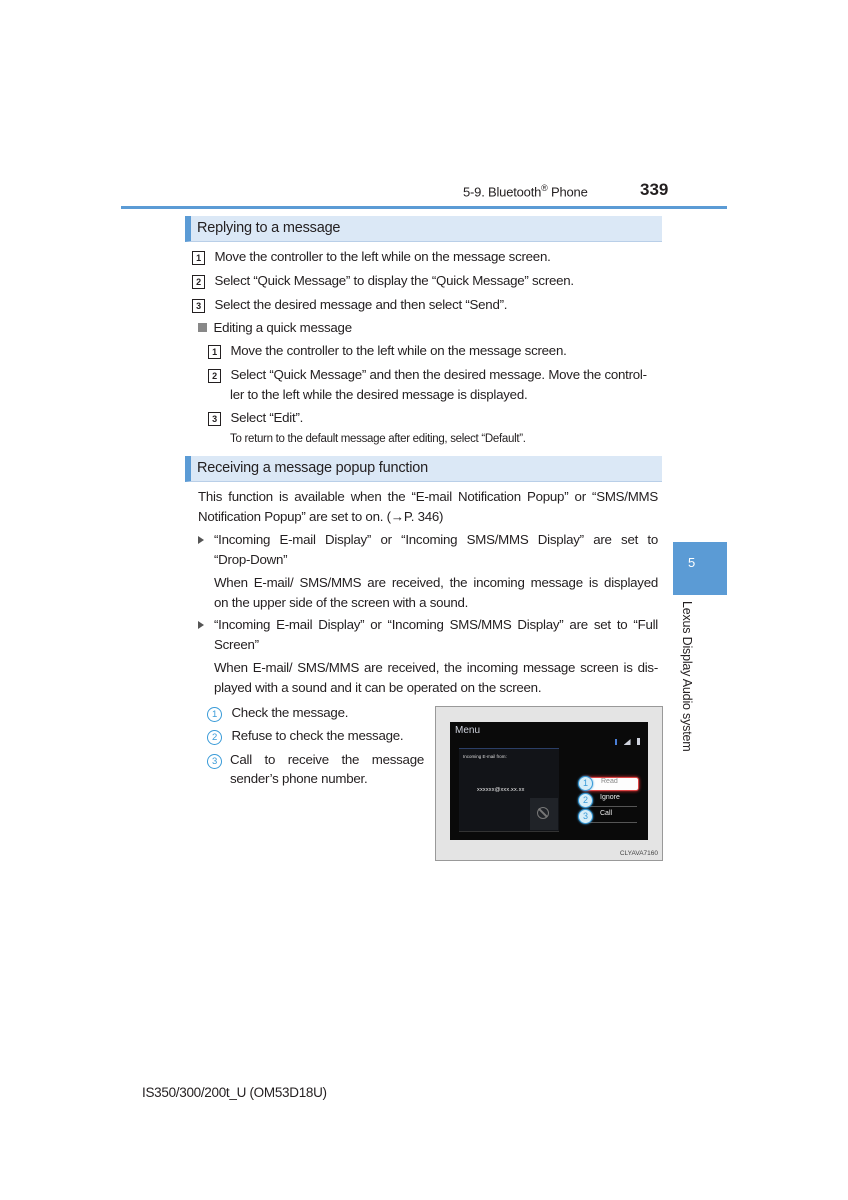 The height and width of the screenshot is (1200, 848). What do you see at coordinates (312, 468) in the screenshot?
I see `section-heading-text: Receiving a message popup function` at bounding box center [312, 468].